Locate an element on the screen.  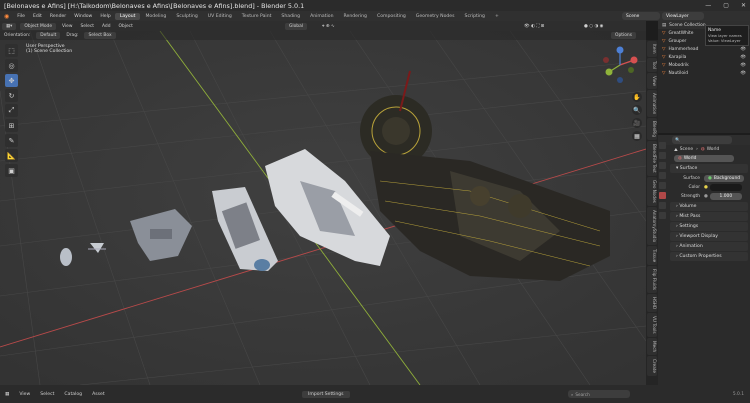
tab-compositing: Compositing is located at coordinates (391, 16).